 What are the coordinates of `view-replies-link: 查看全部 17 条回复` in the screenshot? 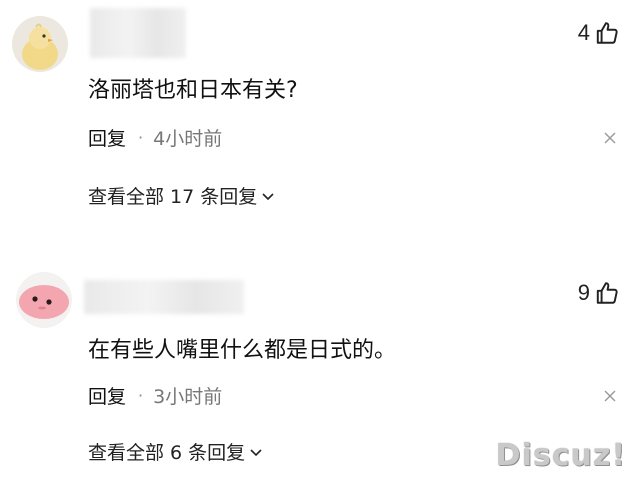 It's located at (181, 195).